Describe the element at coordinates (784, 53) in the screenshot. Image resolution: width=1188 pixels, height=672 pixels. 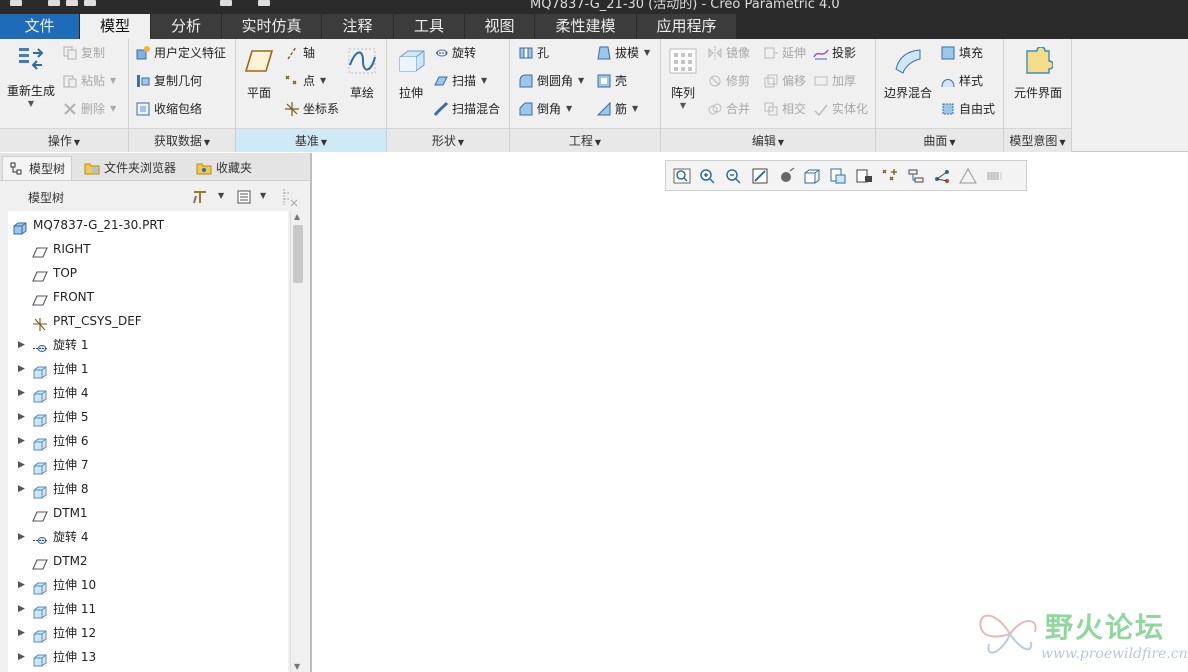
I see `extend-button: 延伸` at that location.